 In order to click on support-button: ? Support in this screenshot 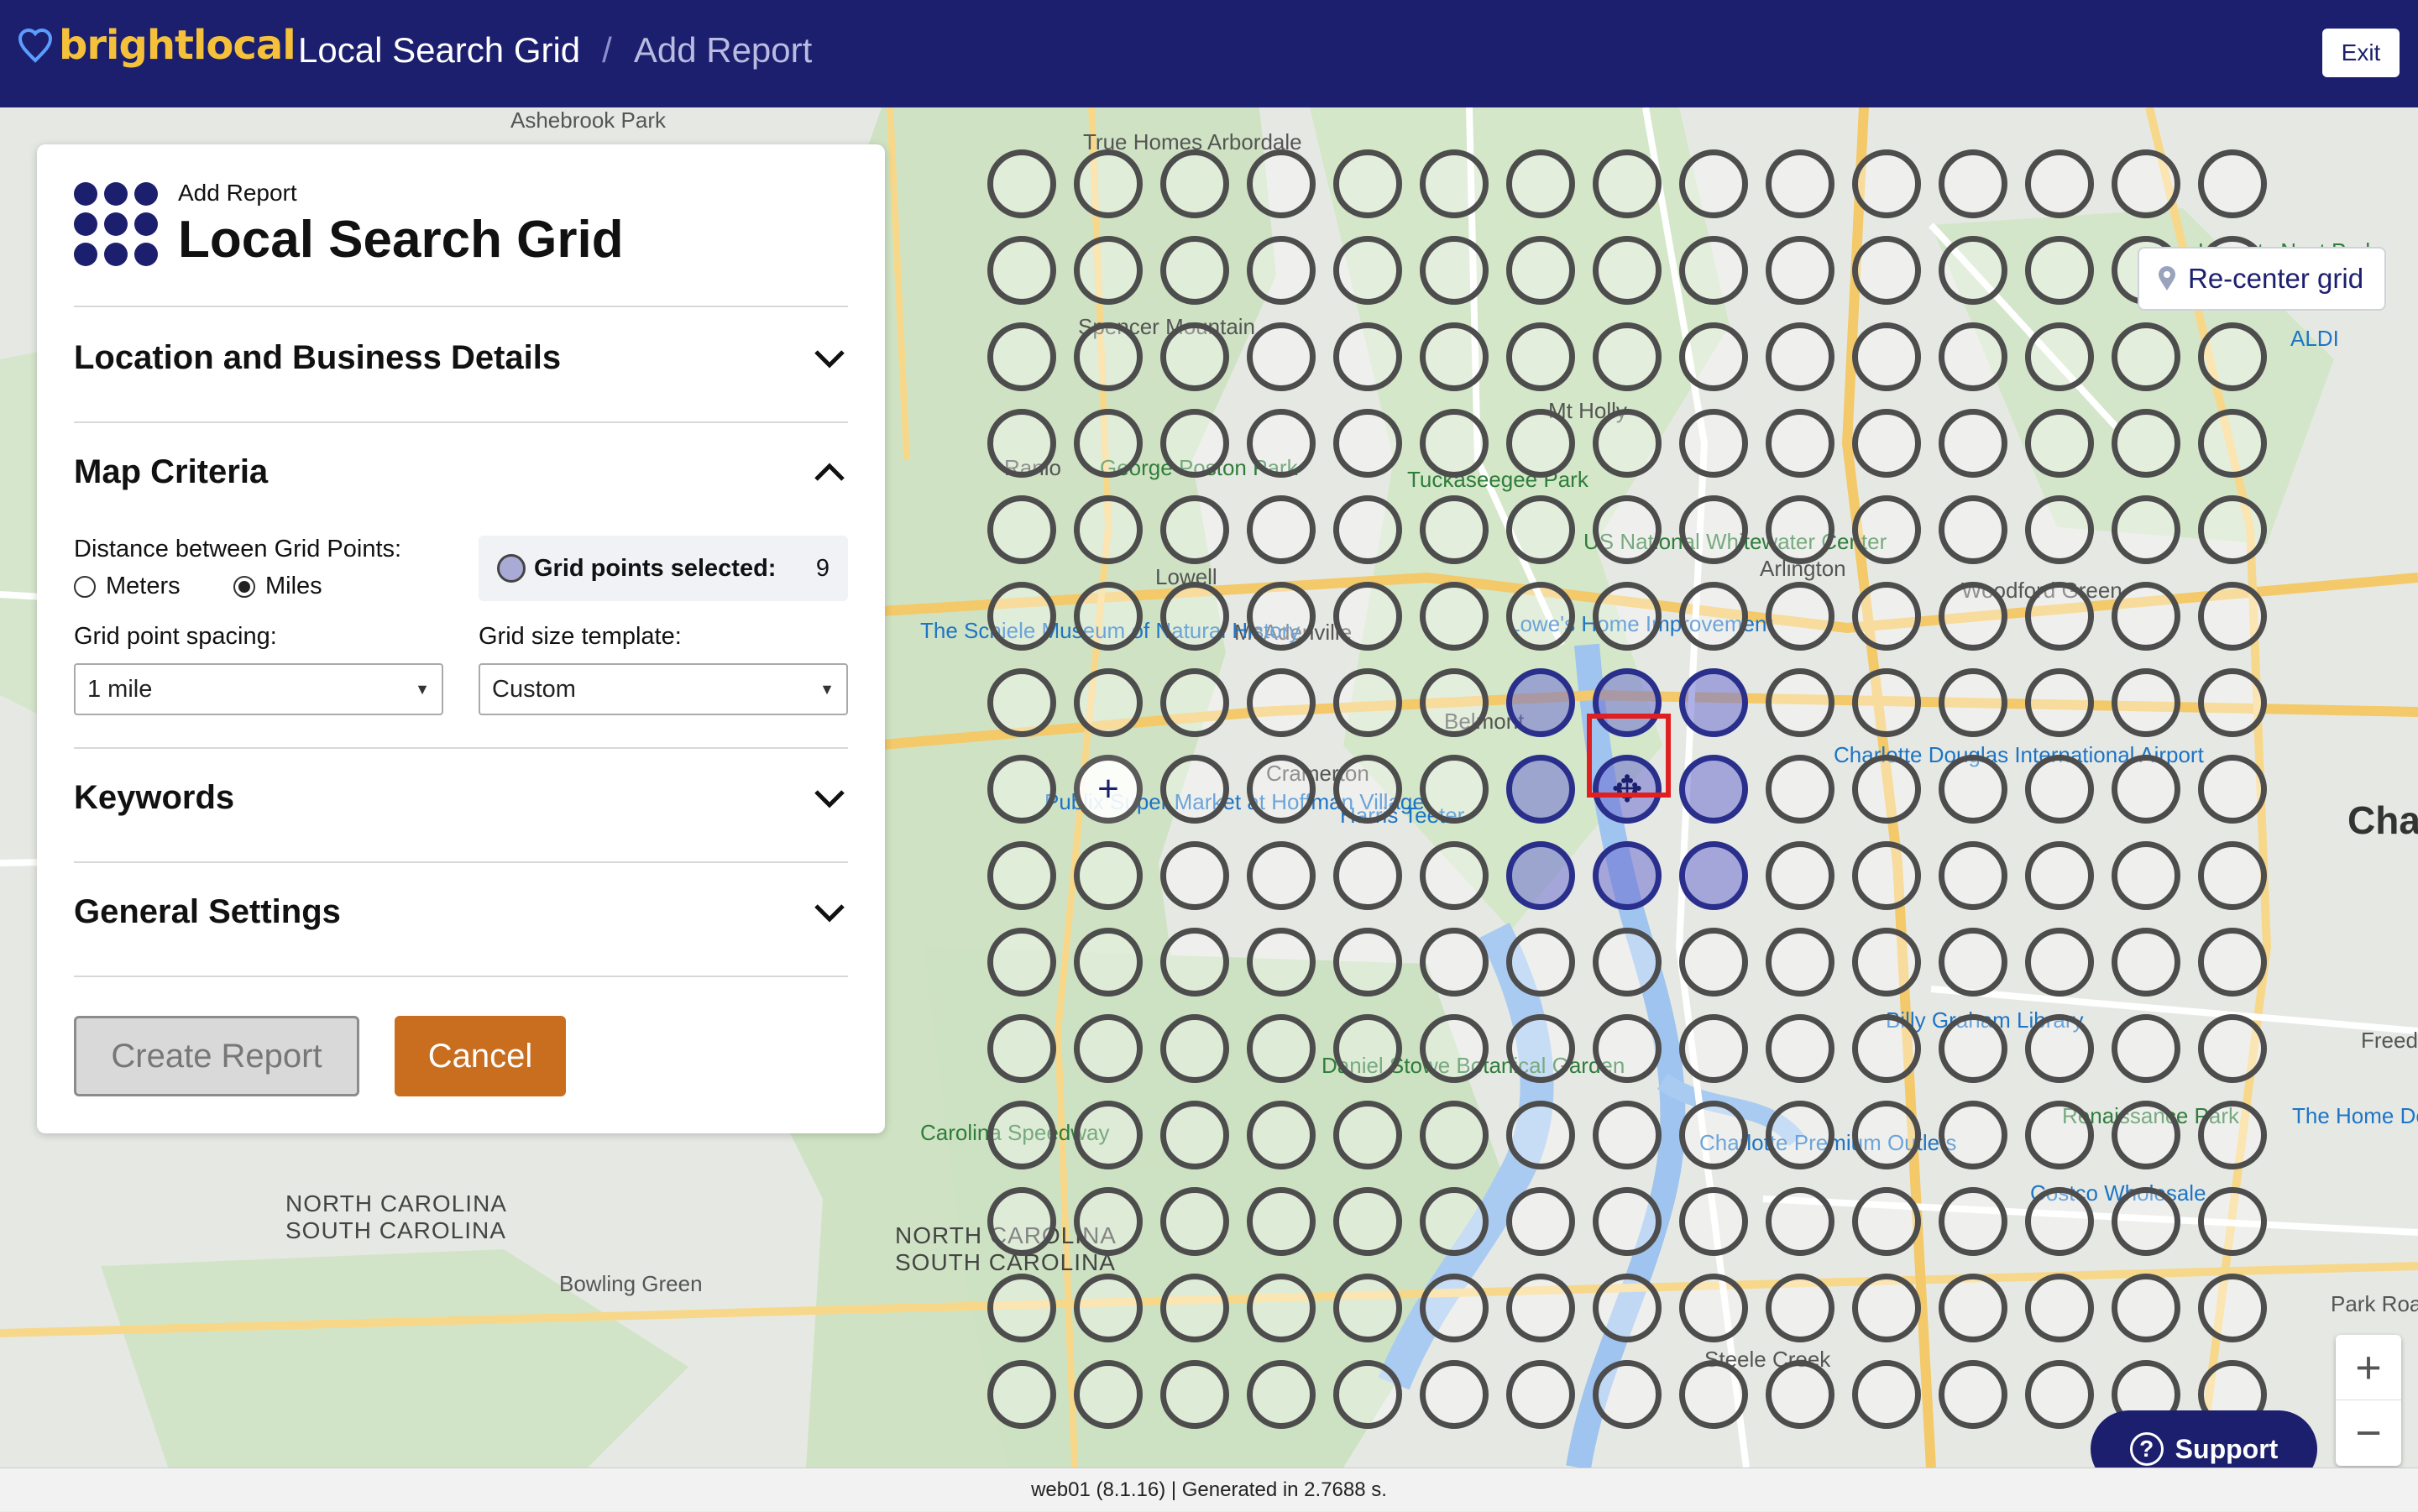, I will do `click(2204, 1439)`.